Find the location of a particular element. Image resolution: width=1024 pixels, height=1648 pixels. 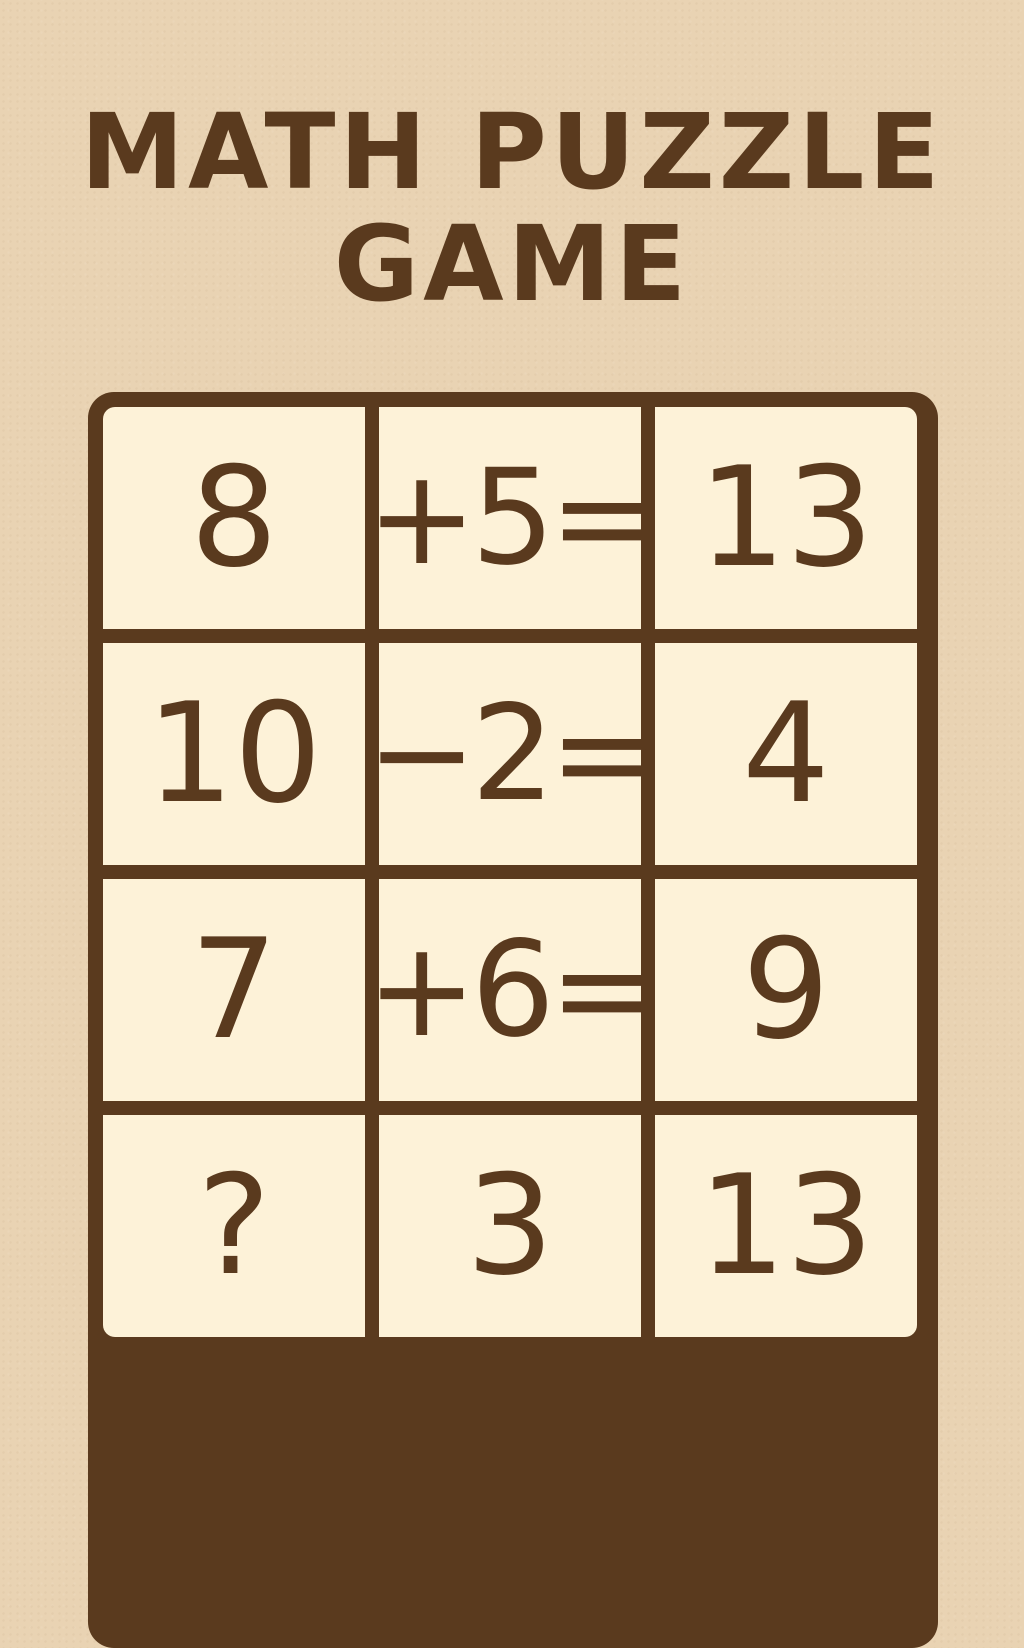

game-title: MATH PUZZLE GAME is located at coordinates (512, 208).